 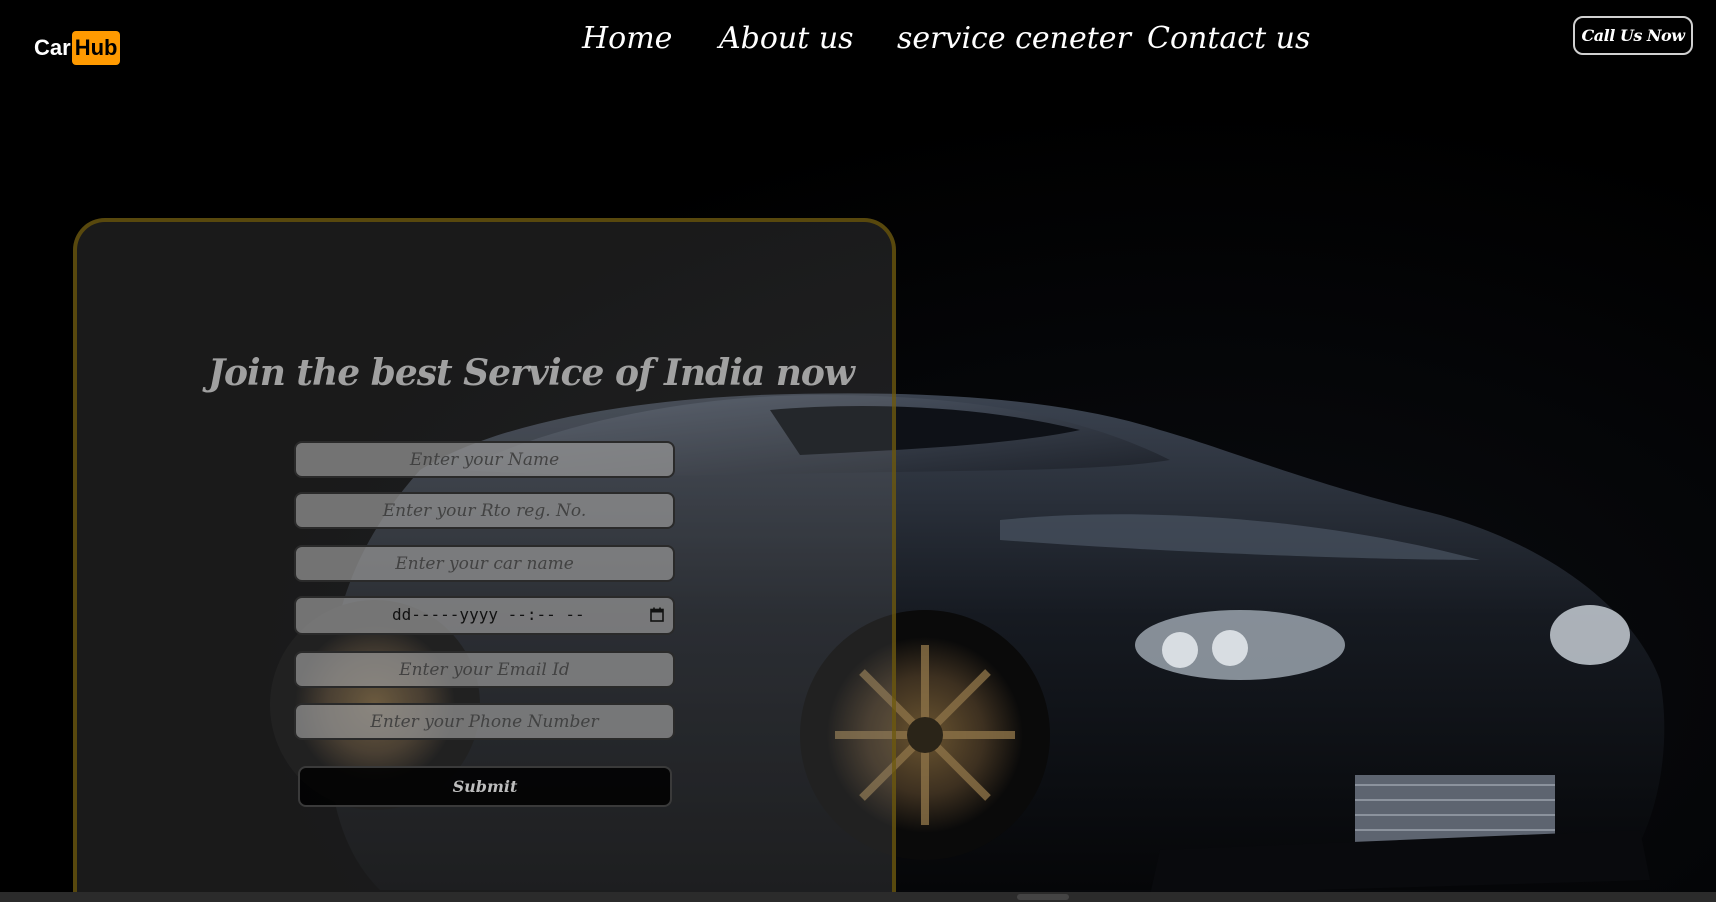 What do you see at coordinates (786, 39) in the screenshot?
I see `nav-about-us: About us` at bounding box center [786, 39].